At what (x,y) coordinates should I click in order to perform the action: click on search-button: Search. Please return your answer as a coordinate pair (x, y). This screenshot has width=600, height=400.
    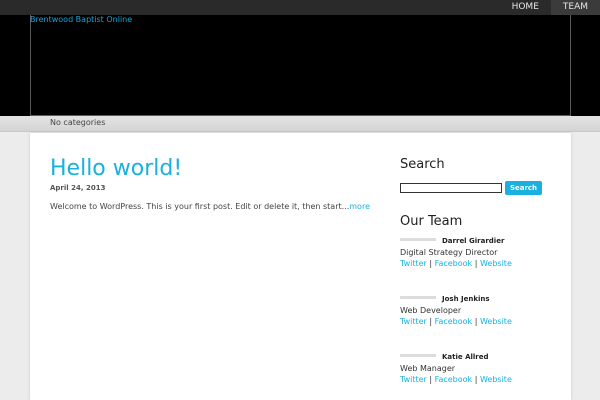
    Looking at the image, I should click on (523, 188).